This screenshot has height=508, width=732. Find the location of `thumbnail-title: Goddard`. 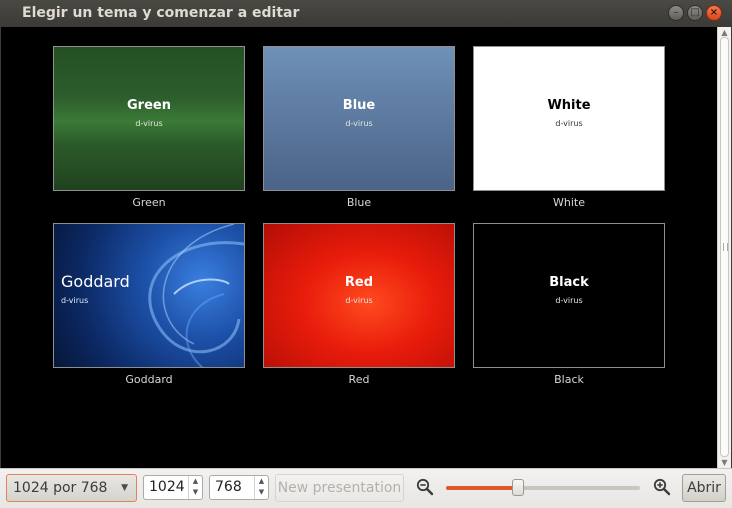

thumbnail-title: Goddard is located at coordinates (95, 281).